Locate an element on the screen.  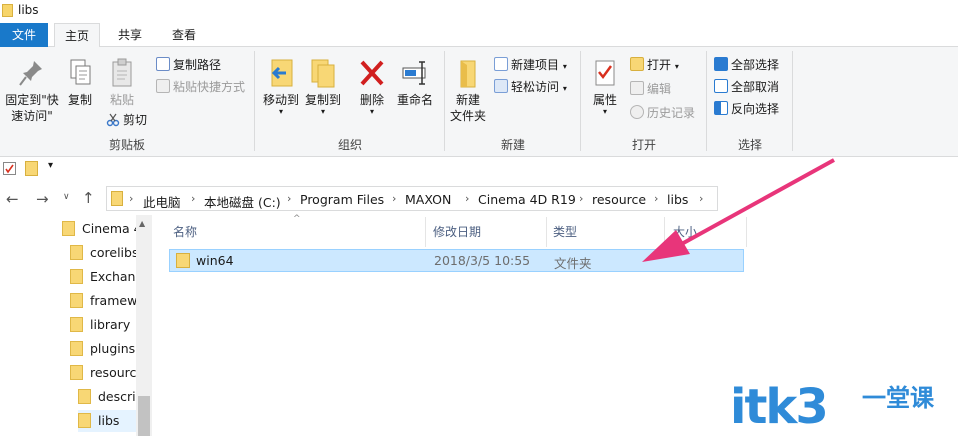
forward-arrow-icon: → is located at coordinates (42, 199).